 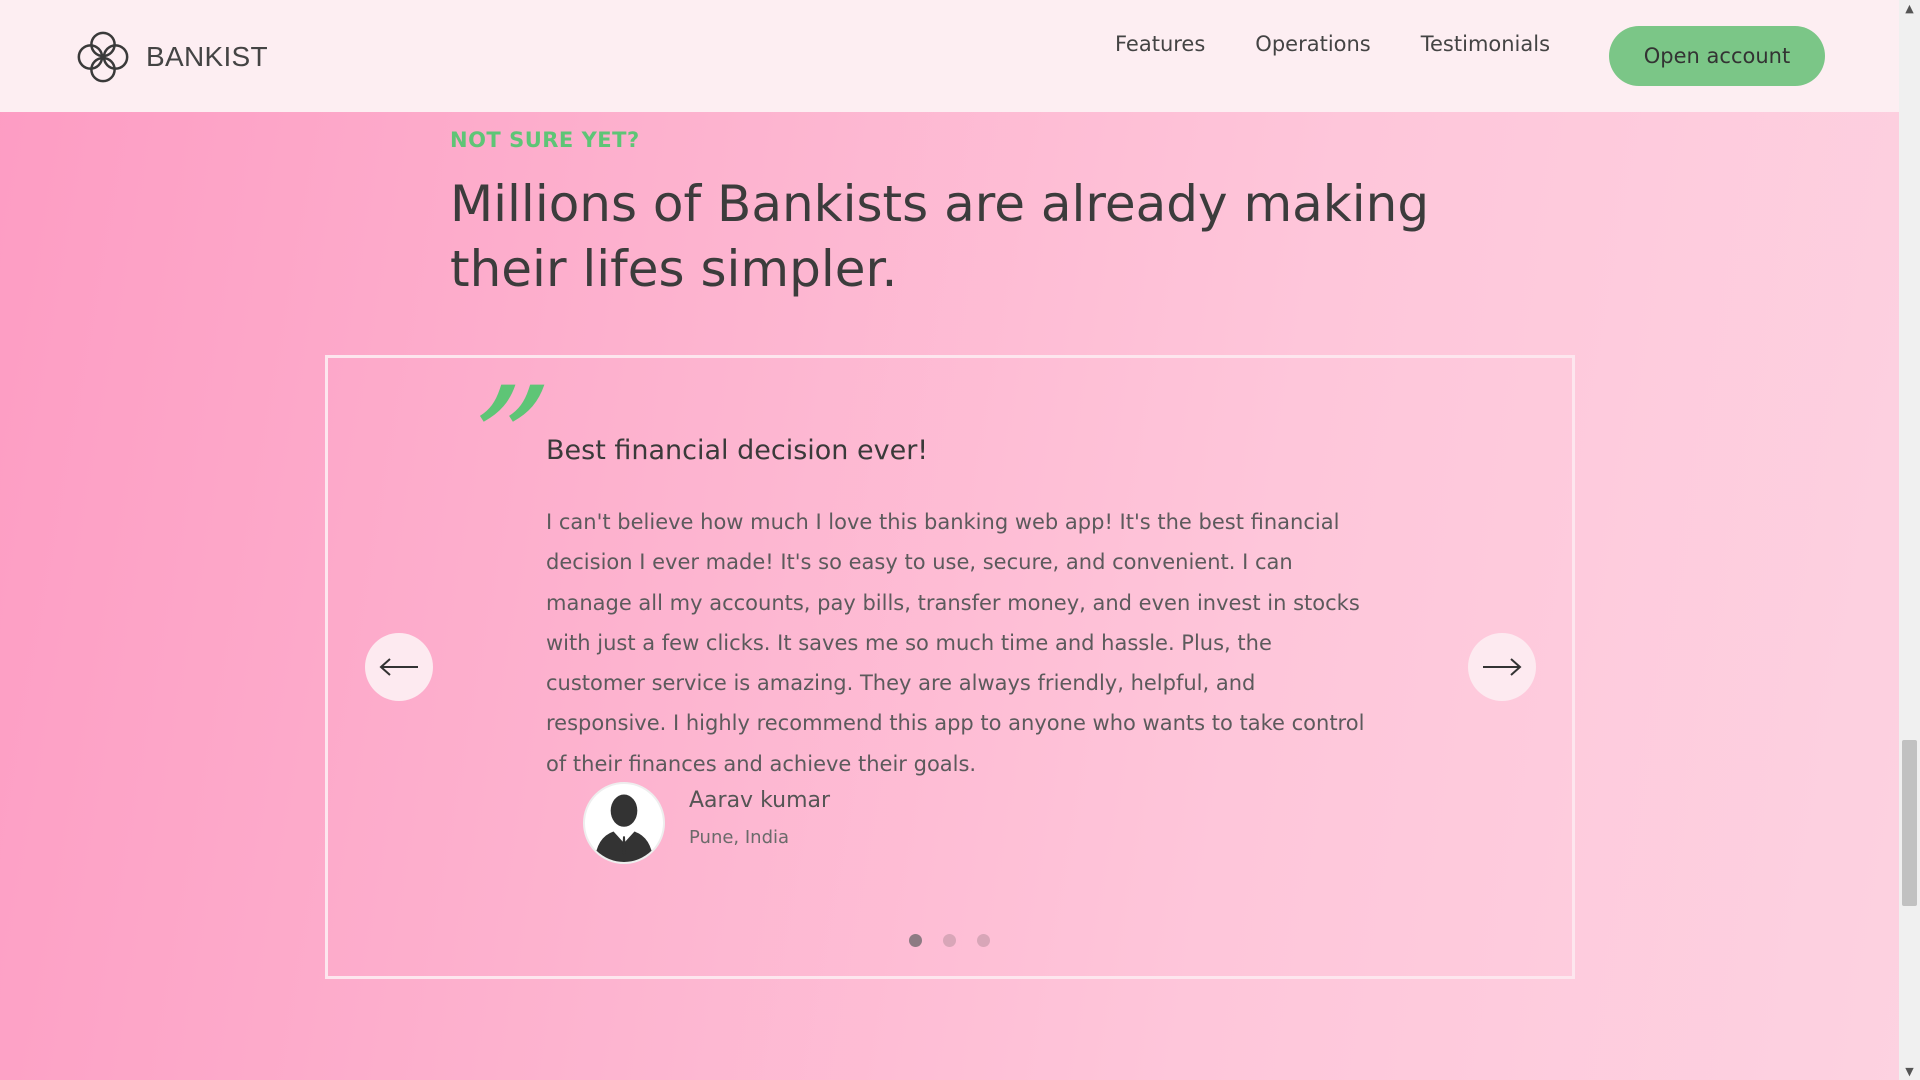 I want to click on brand-name: BANKIST, so click(x=207, y=56).